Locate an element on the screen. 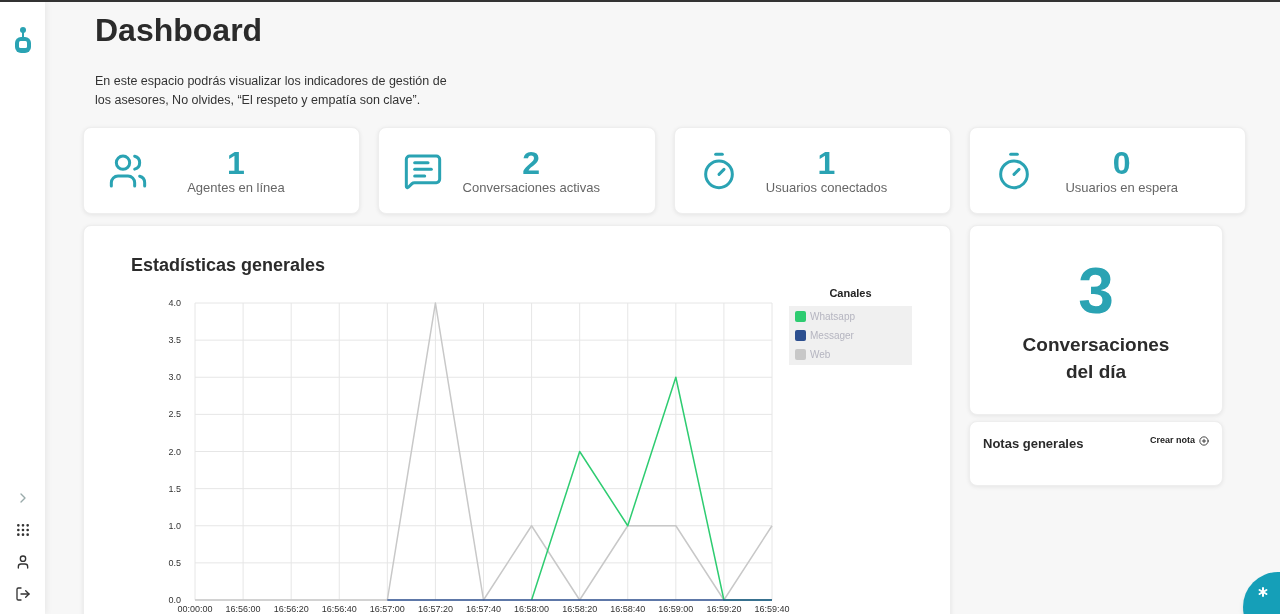 This screenshot has width=1280, height=614. x-tick-label: 16:57:40 is located at coordinates (483, 609).